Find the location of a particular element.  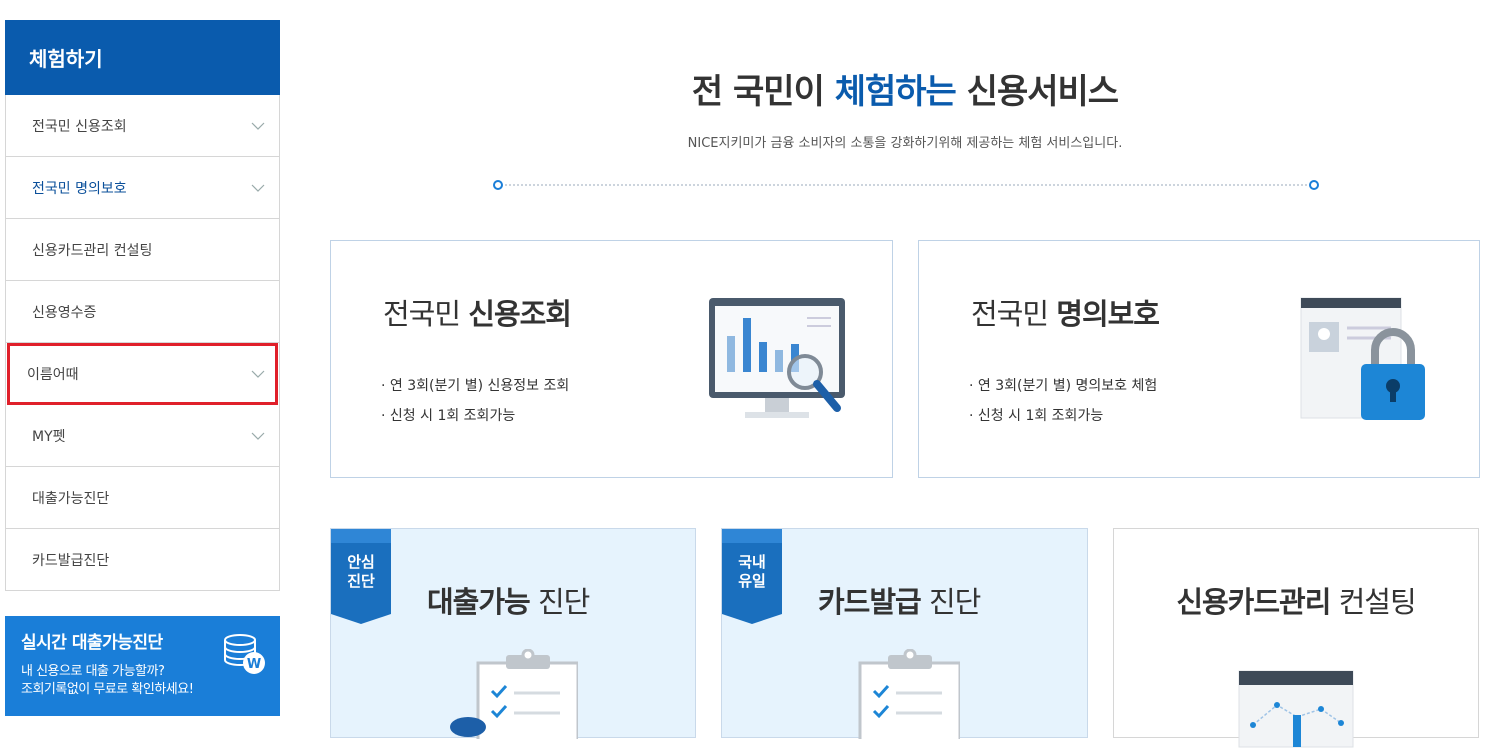

card-title: 전국민 신용조회 is located at coordinates (477, 312).